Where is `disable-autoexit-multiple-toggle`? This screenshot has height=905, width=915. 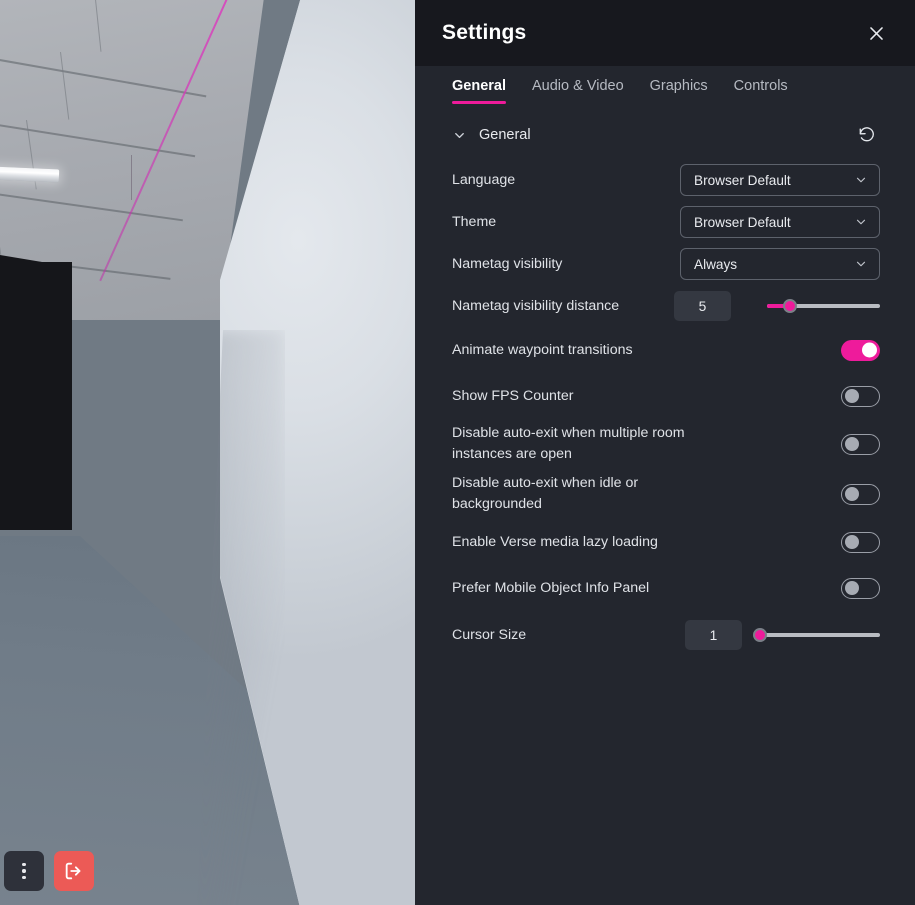
disable-autoexit-multiple-toggle is located at coordinates (860, 444).